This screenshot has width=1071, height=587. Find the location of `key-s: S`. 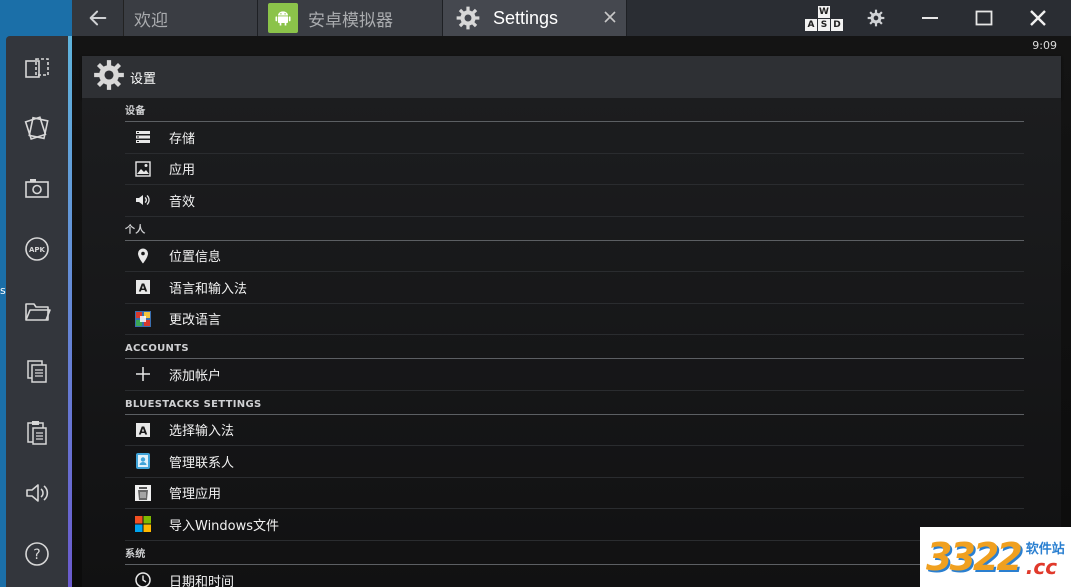

key-s: S is located at coordinates (824, 24).